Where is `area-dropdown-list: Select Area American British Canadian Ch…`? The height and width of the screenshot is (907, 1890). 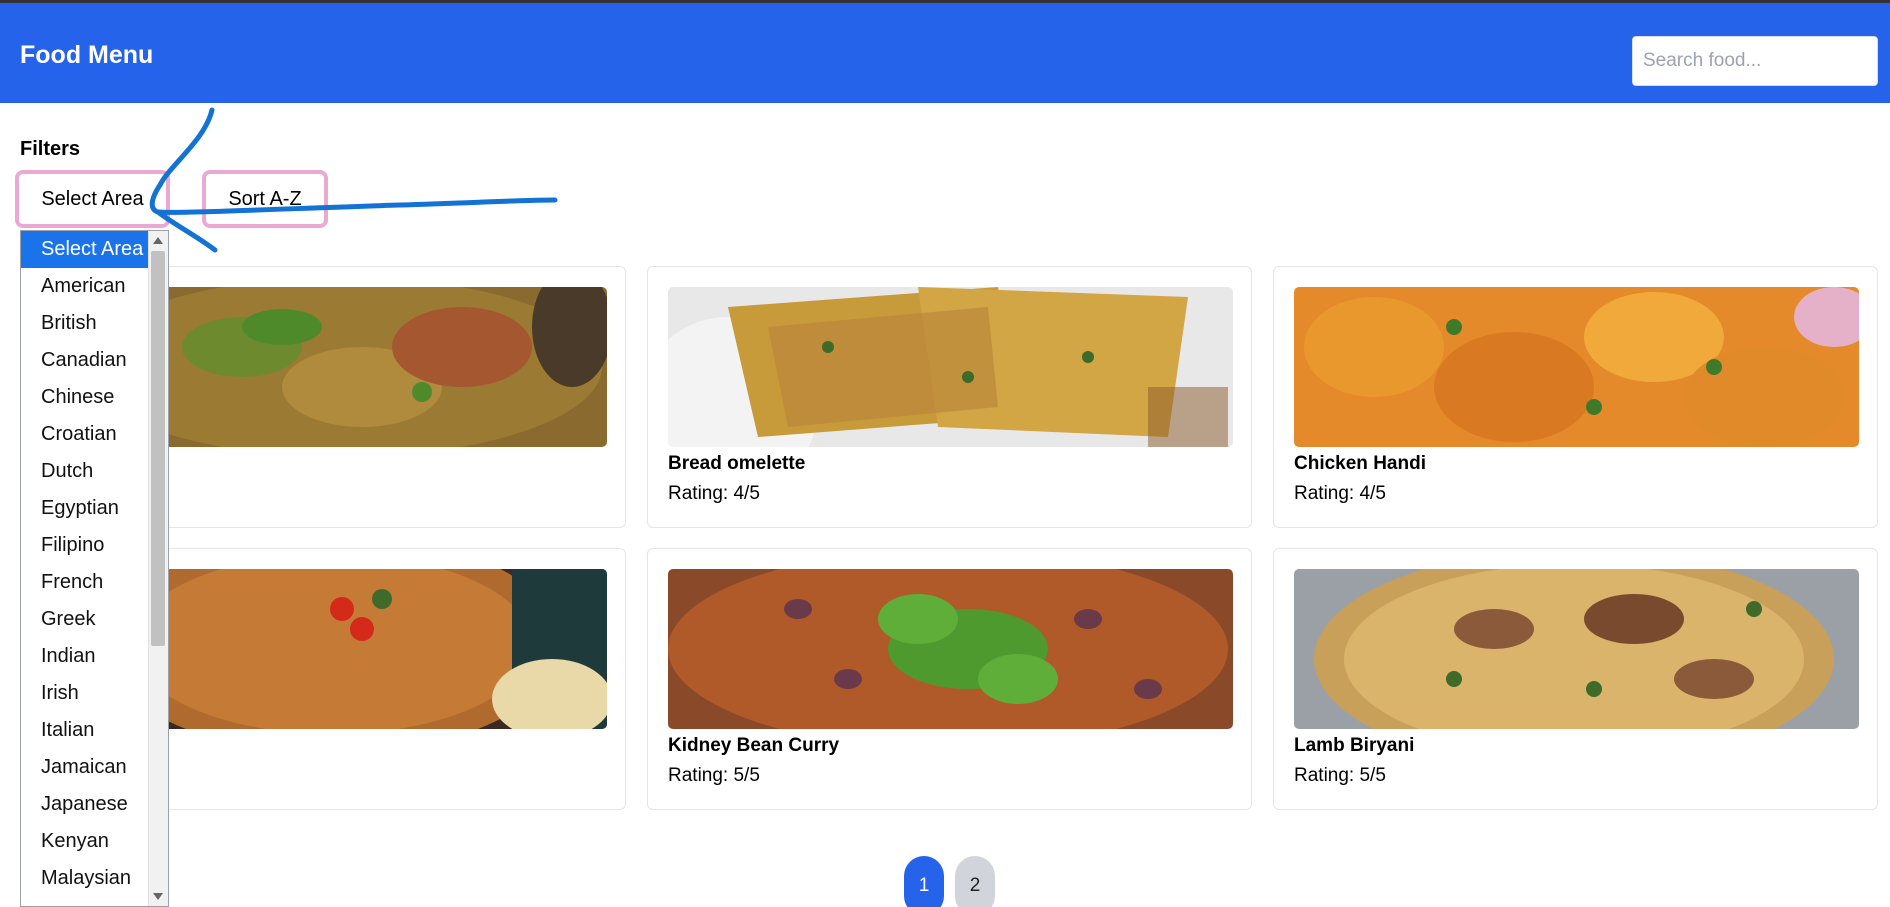 area-dropdown-list: Select Area American British Canadian Ch… is located at coordinates (94, 568).